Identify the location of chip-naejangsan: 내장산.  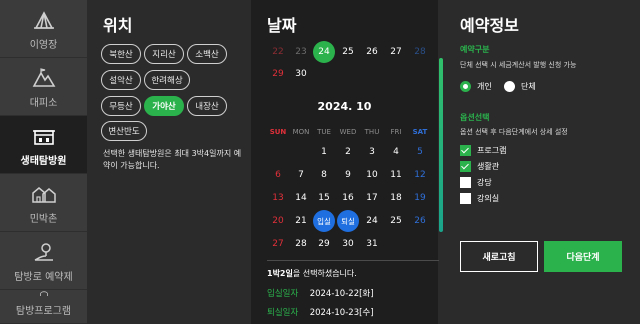
(207, 106).